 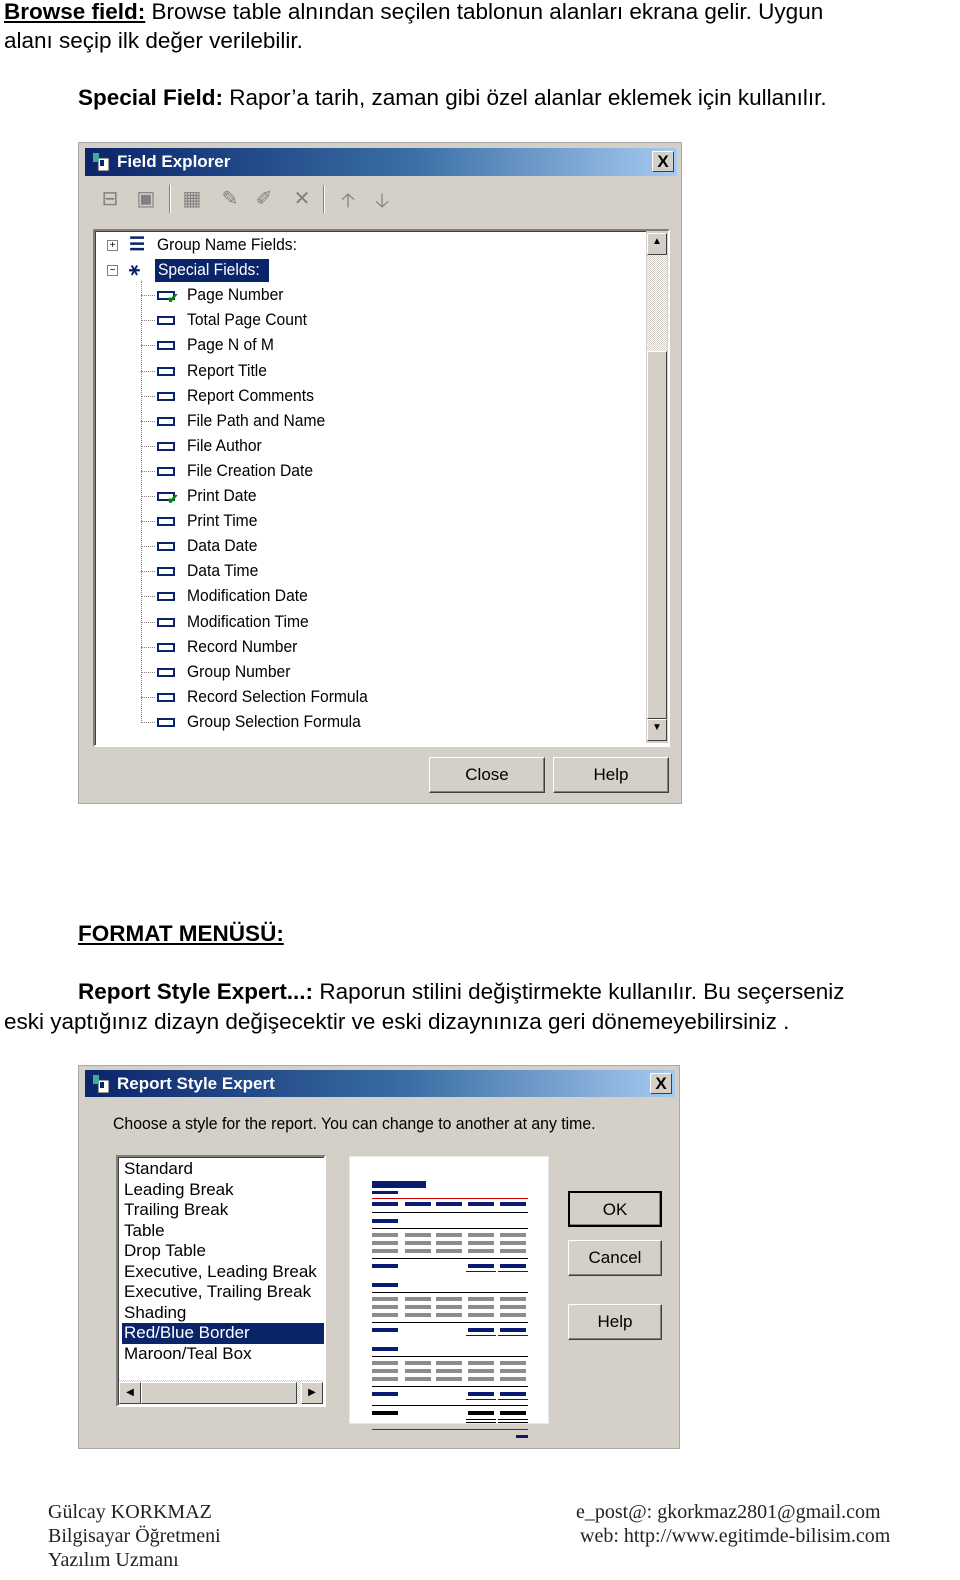 I want to click on style-option: Table, so click(x=223, y=1231).